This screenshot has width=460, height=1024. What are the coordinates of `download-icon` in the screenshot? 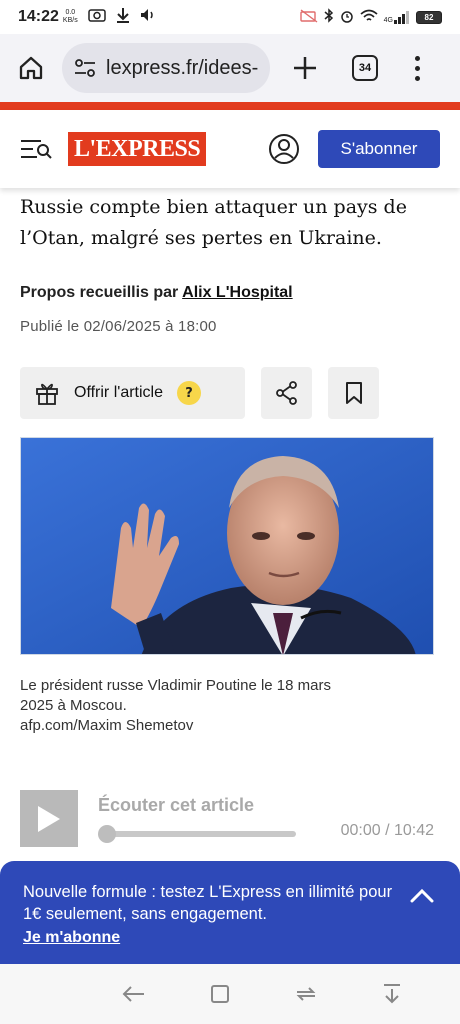 It's located at (123, 17).